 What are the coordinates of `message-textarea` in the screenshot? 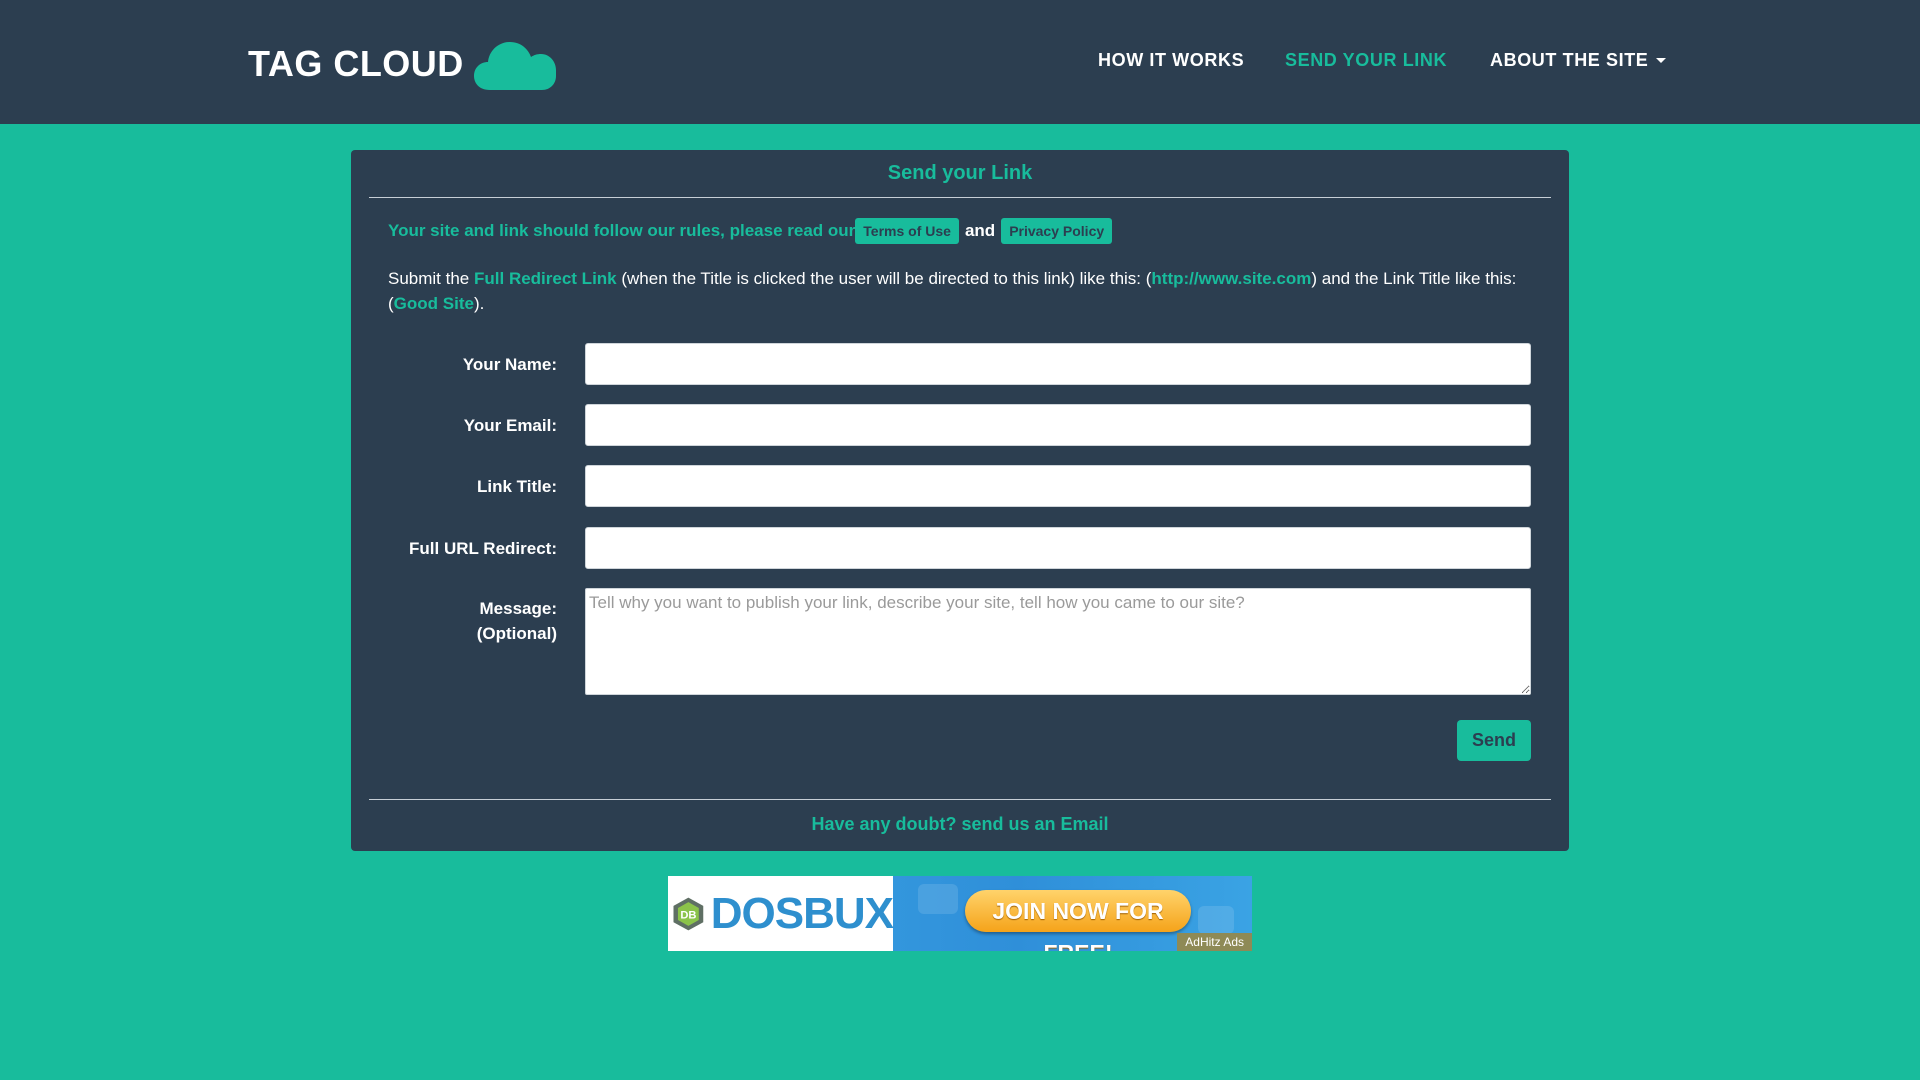 It's located at (1058, 641).